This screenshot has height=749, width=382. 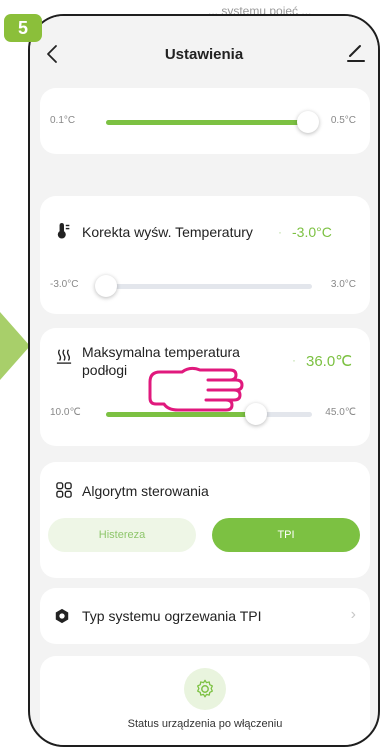 I want to click on algorithm-label: Algorytm sterowania, so click(x=145, y=491).